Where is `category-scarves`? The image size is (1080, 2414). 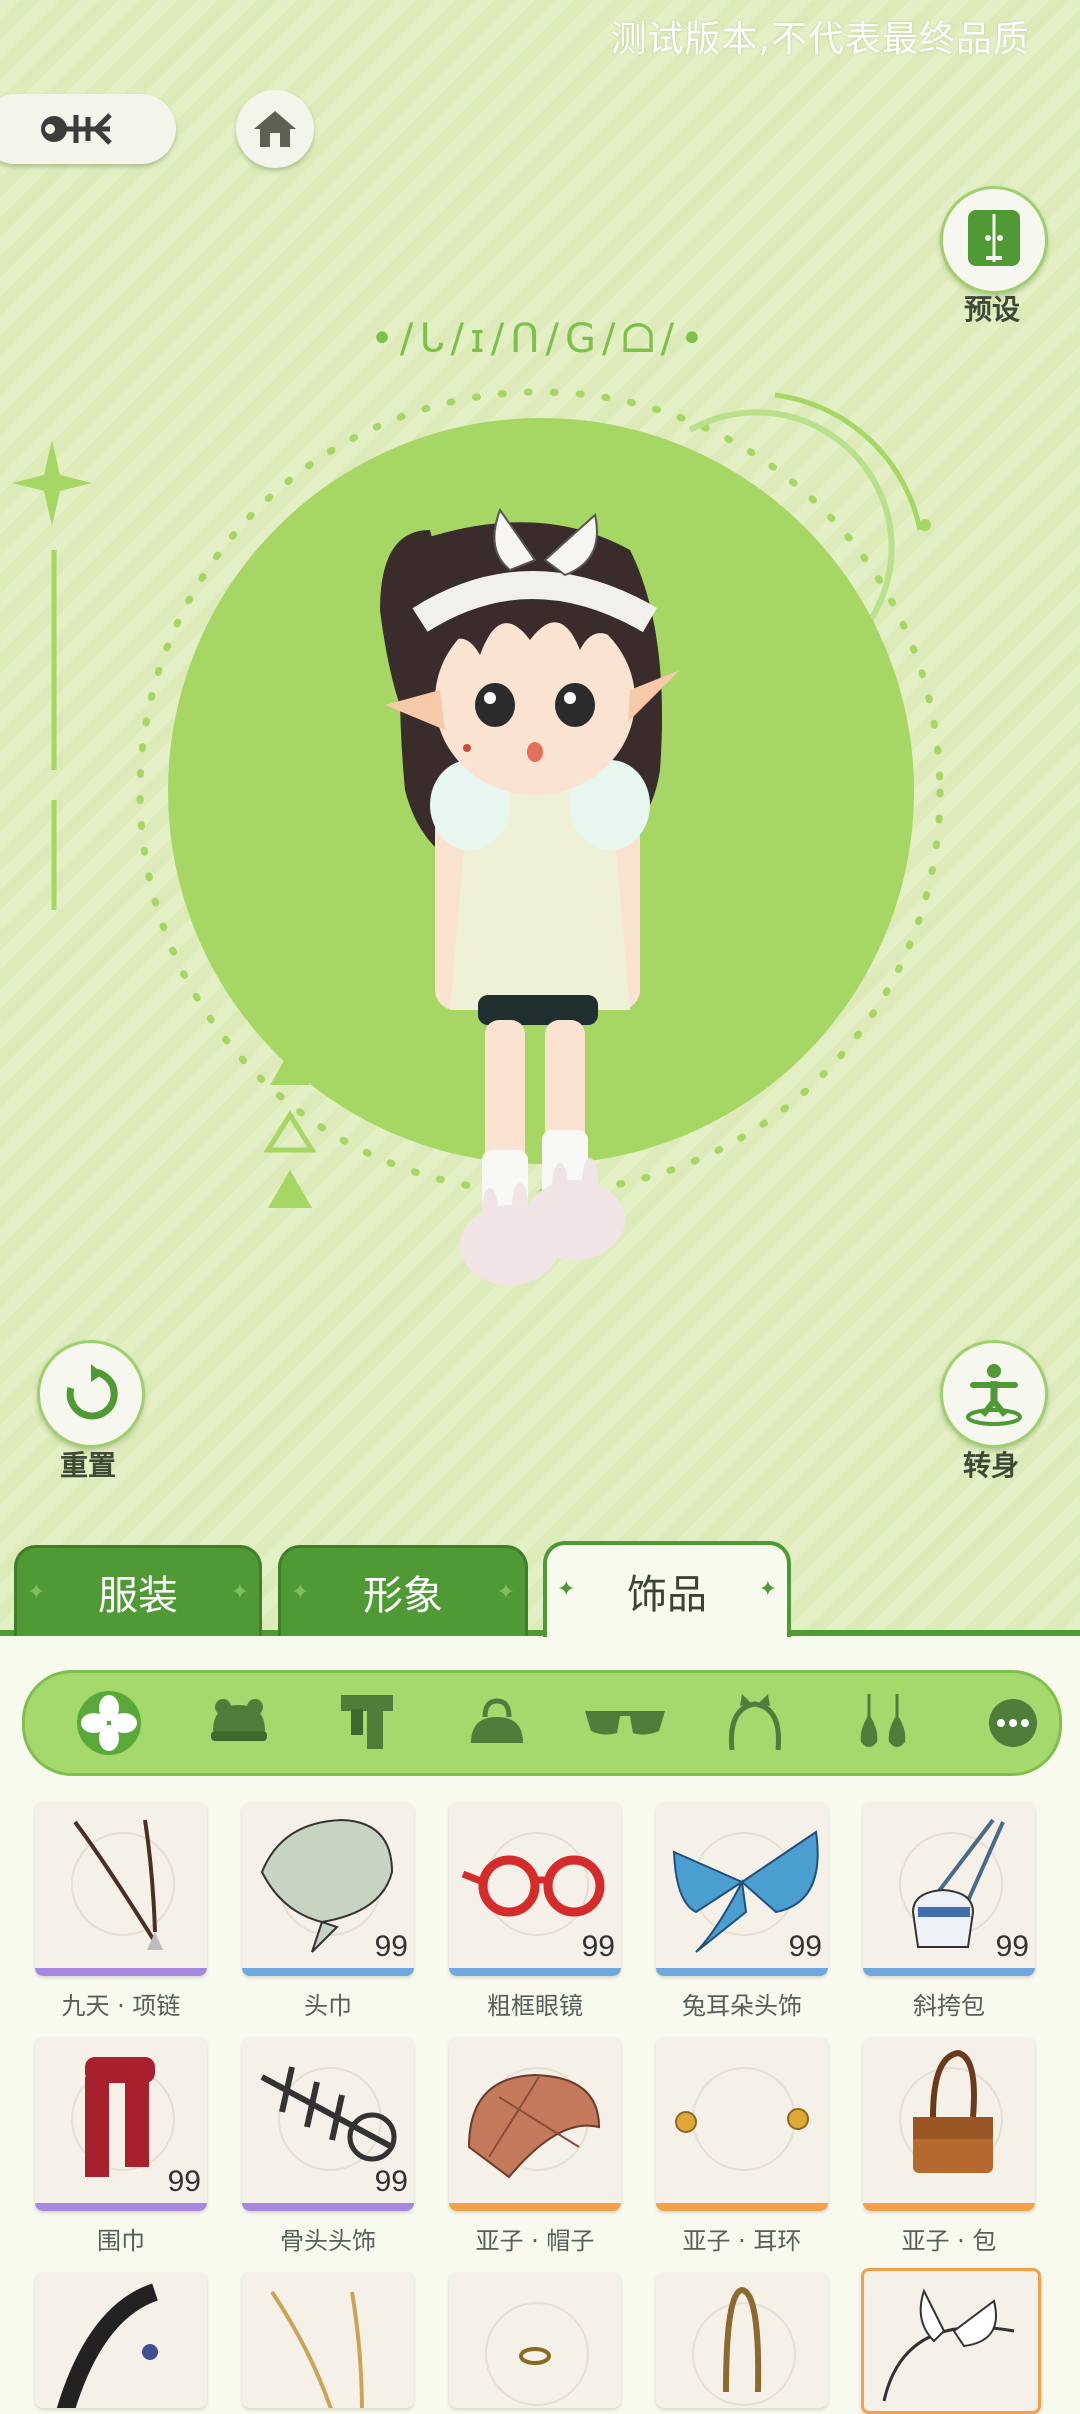 category-scarves is located at coordinates (367, 1723).